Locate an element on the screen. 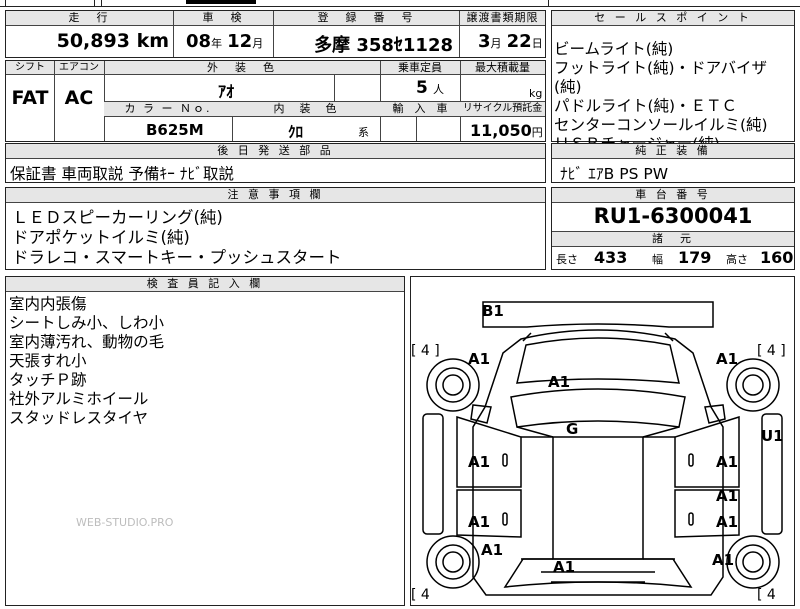 This screenshot has width=800, height=609. aircon-value: AC is located at coordinates (79, 98).